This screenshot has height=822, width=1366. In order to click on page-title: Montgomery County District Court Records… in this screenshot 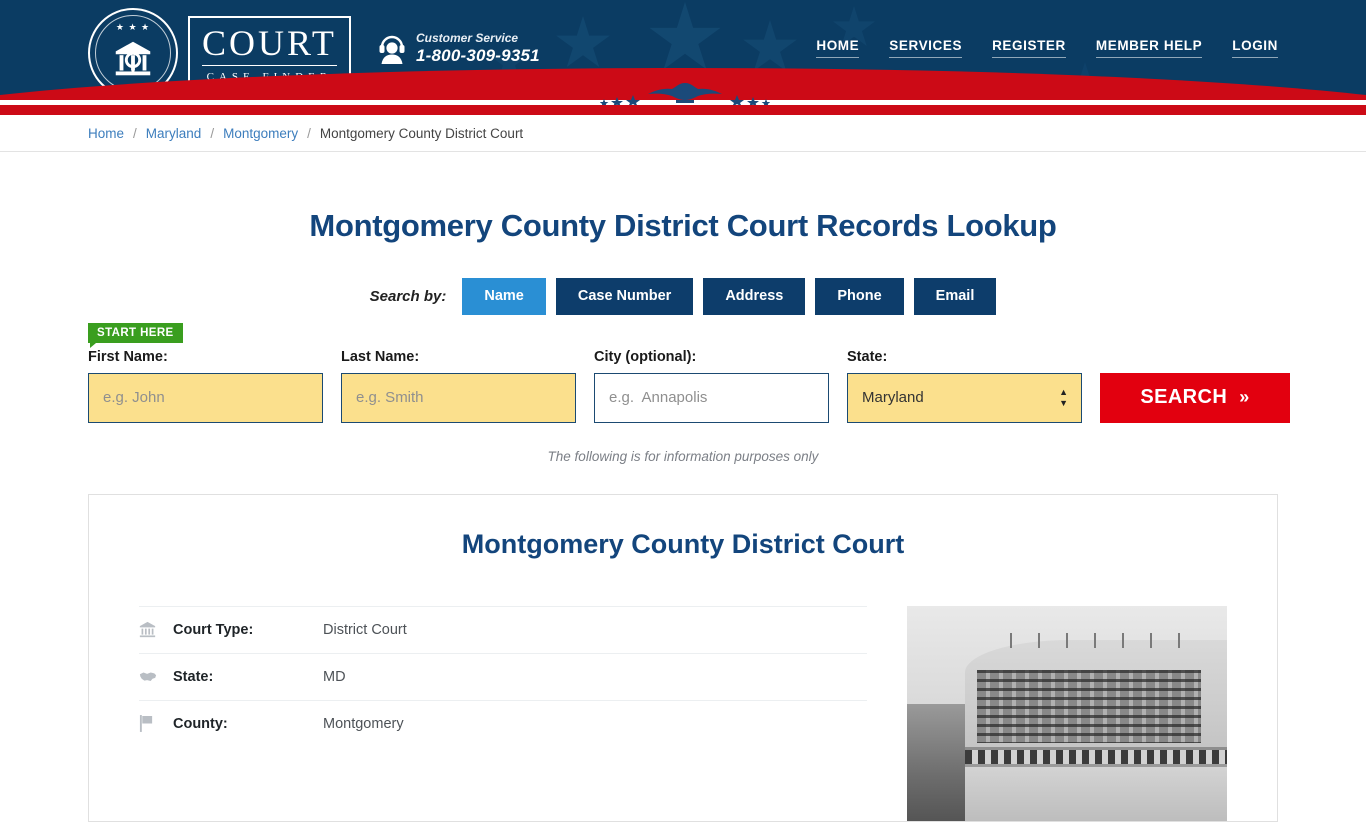, I will do `click(683, 225)`.